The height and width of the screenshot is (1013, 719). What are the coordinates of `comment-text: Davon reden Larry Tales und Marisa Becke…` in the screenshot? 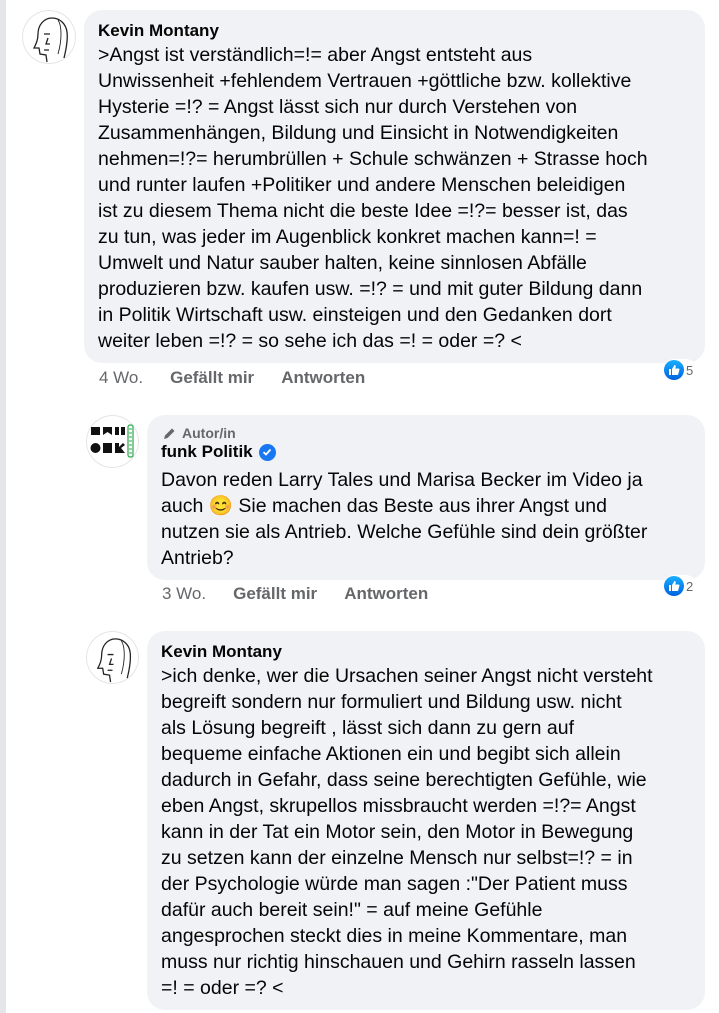 It's located at (426, 519).